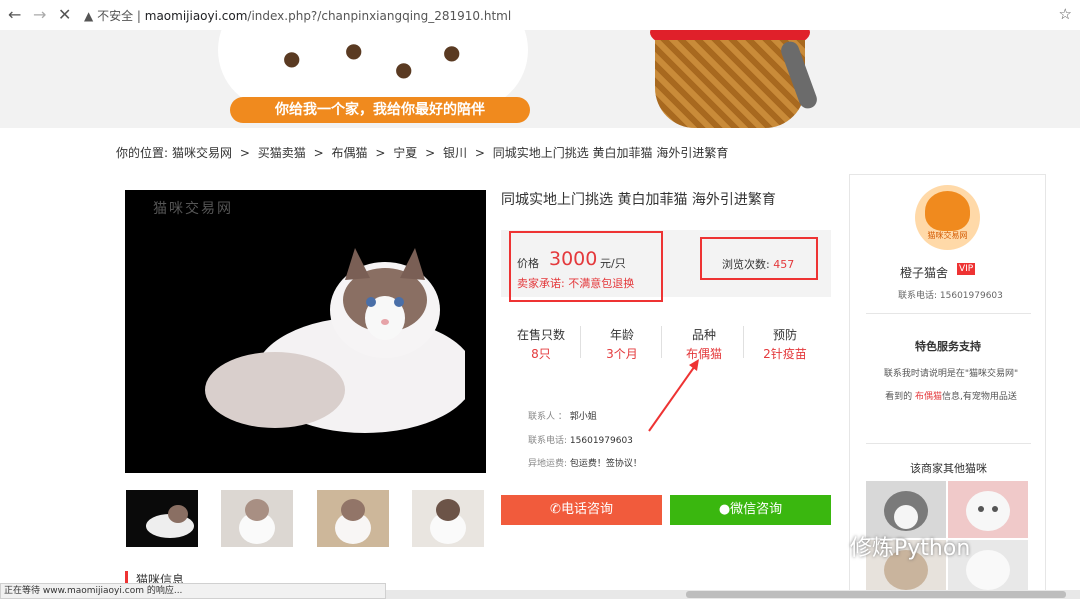 The width and height of the screenshot is (1080, 599). I want to click on price-value: 3000, so click(573, 259).